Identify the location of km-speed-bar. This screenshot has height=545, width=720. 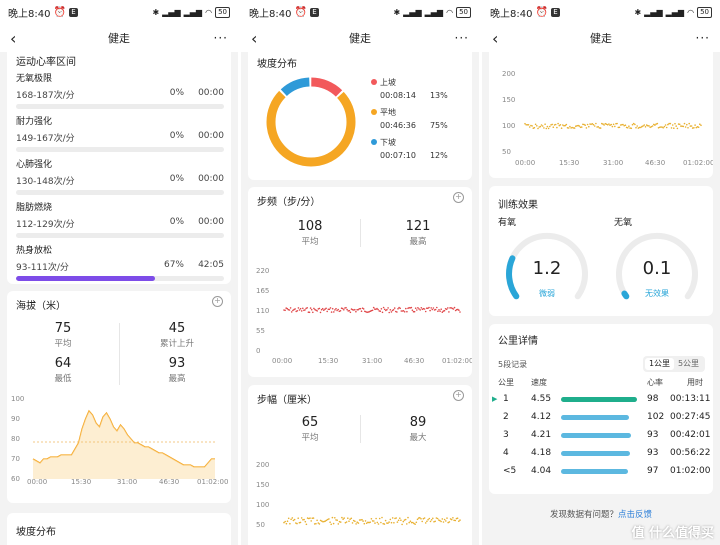
(599, 399).